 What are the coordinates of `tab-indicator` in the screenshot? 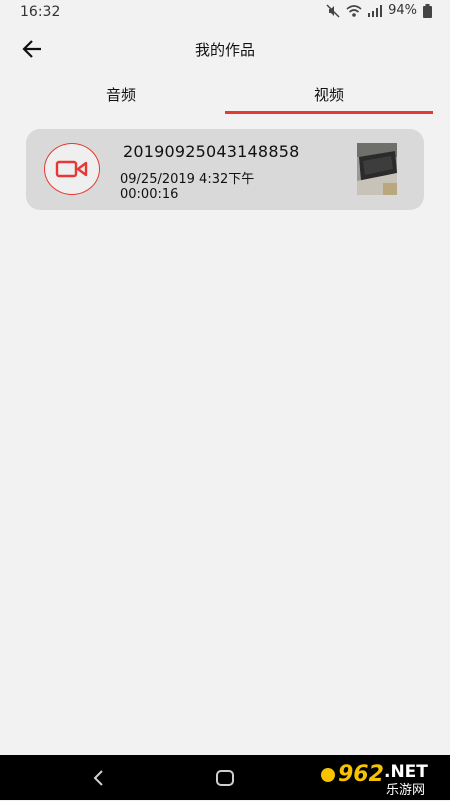 It's located at (329, 112).